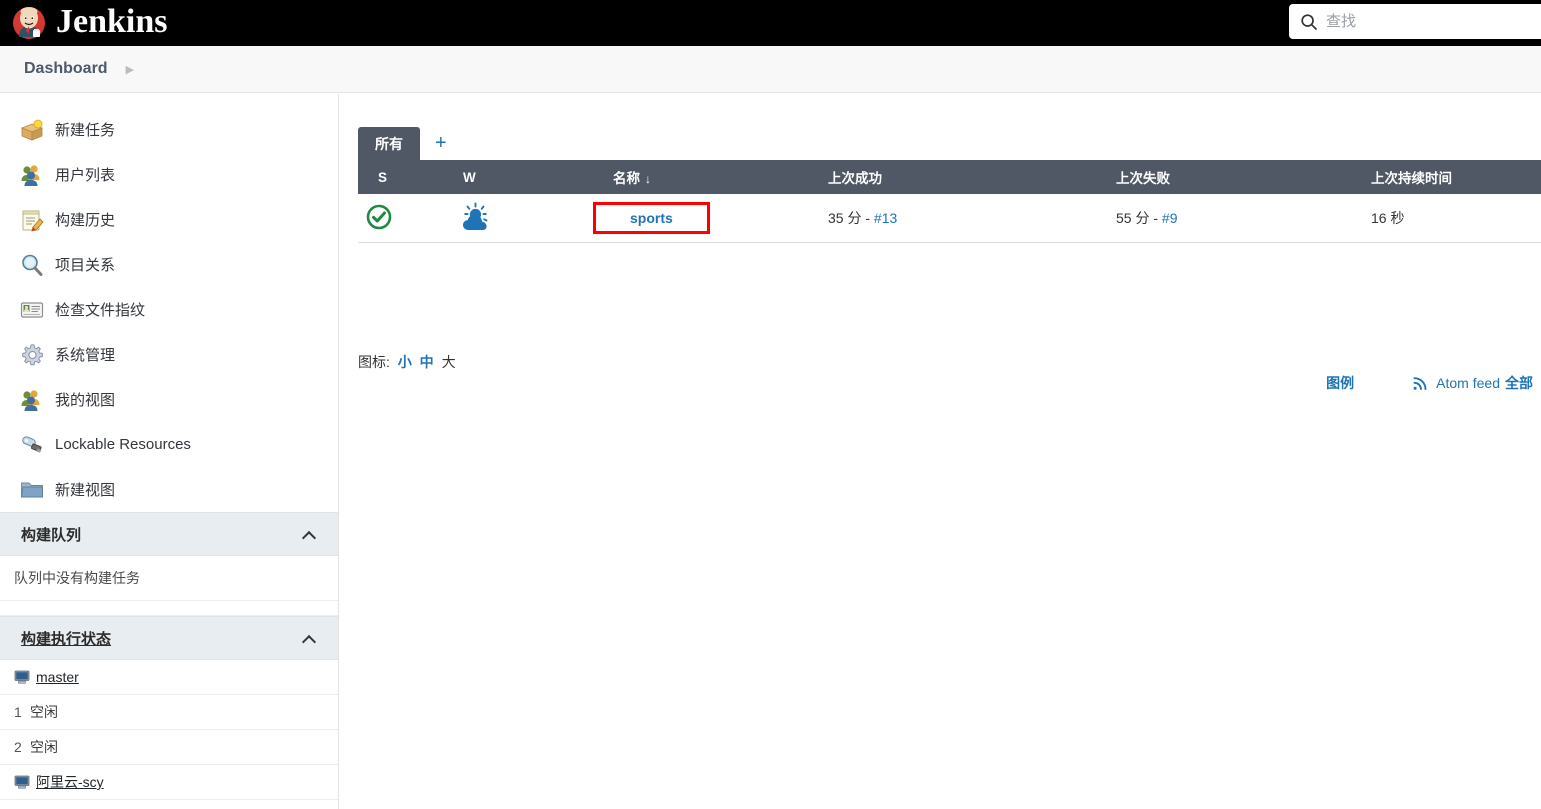 This screenshot has height=809, width=1541. Describe the element at coordinates (1519, 383) in the screenshot. I see `atom-feed-all-link: 全部` at that location.